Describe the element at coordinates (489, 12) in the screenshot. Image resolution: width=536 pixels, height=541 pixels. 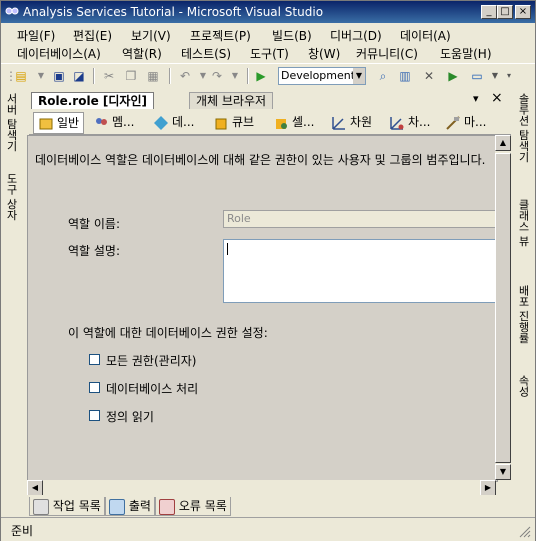
I see `minimize-button: _` at that location.